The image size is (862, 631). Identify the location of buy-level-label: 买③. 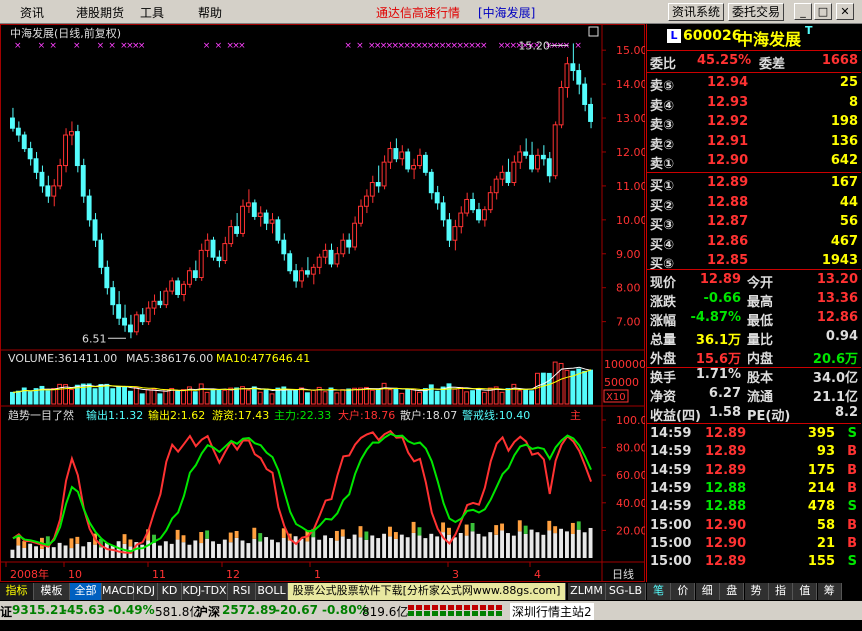
(662, 226).